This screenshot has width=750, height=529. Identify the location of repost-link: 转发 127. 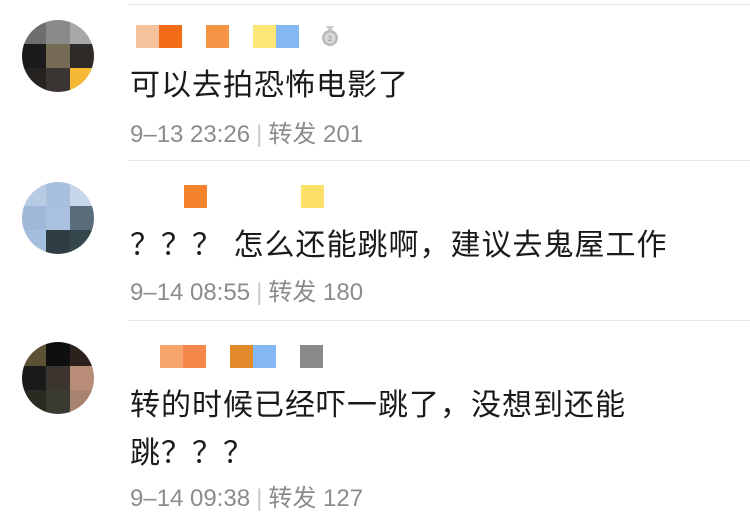
(315, 498).